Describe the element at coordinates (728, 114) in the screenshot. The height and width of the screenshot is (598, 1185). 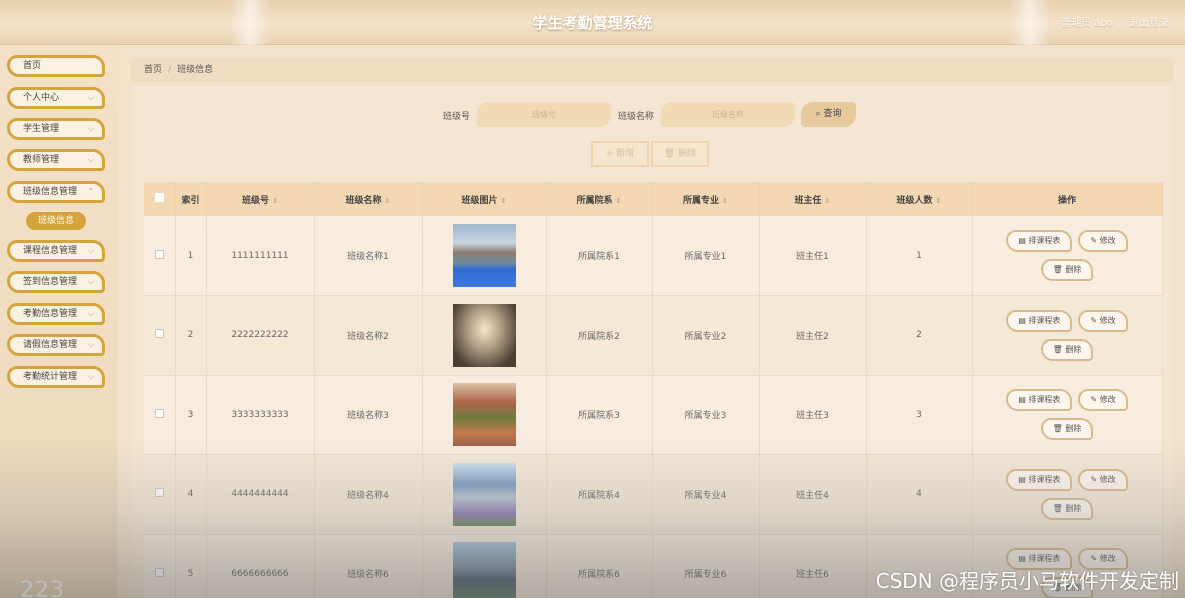
I see `class-name-input` at that location.